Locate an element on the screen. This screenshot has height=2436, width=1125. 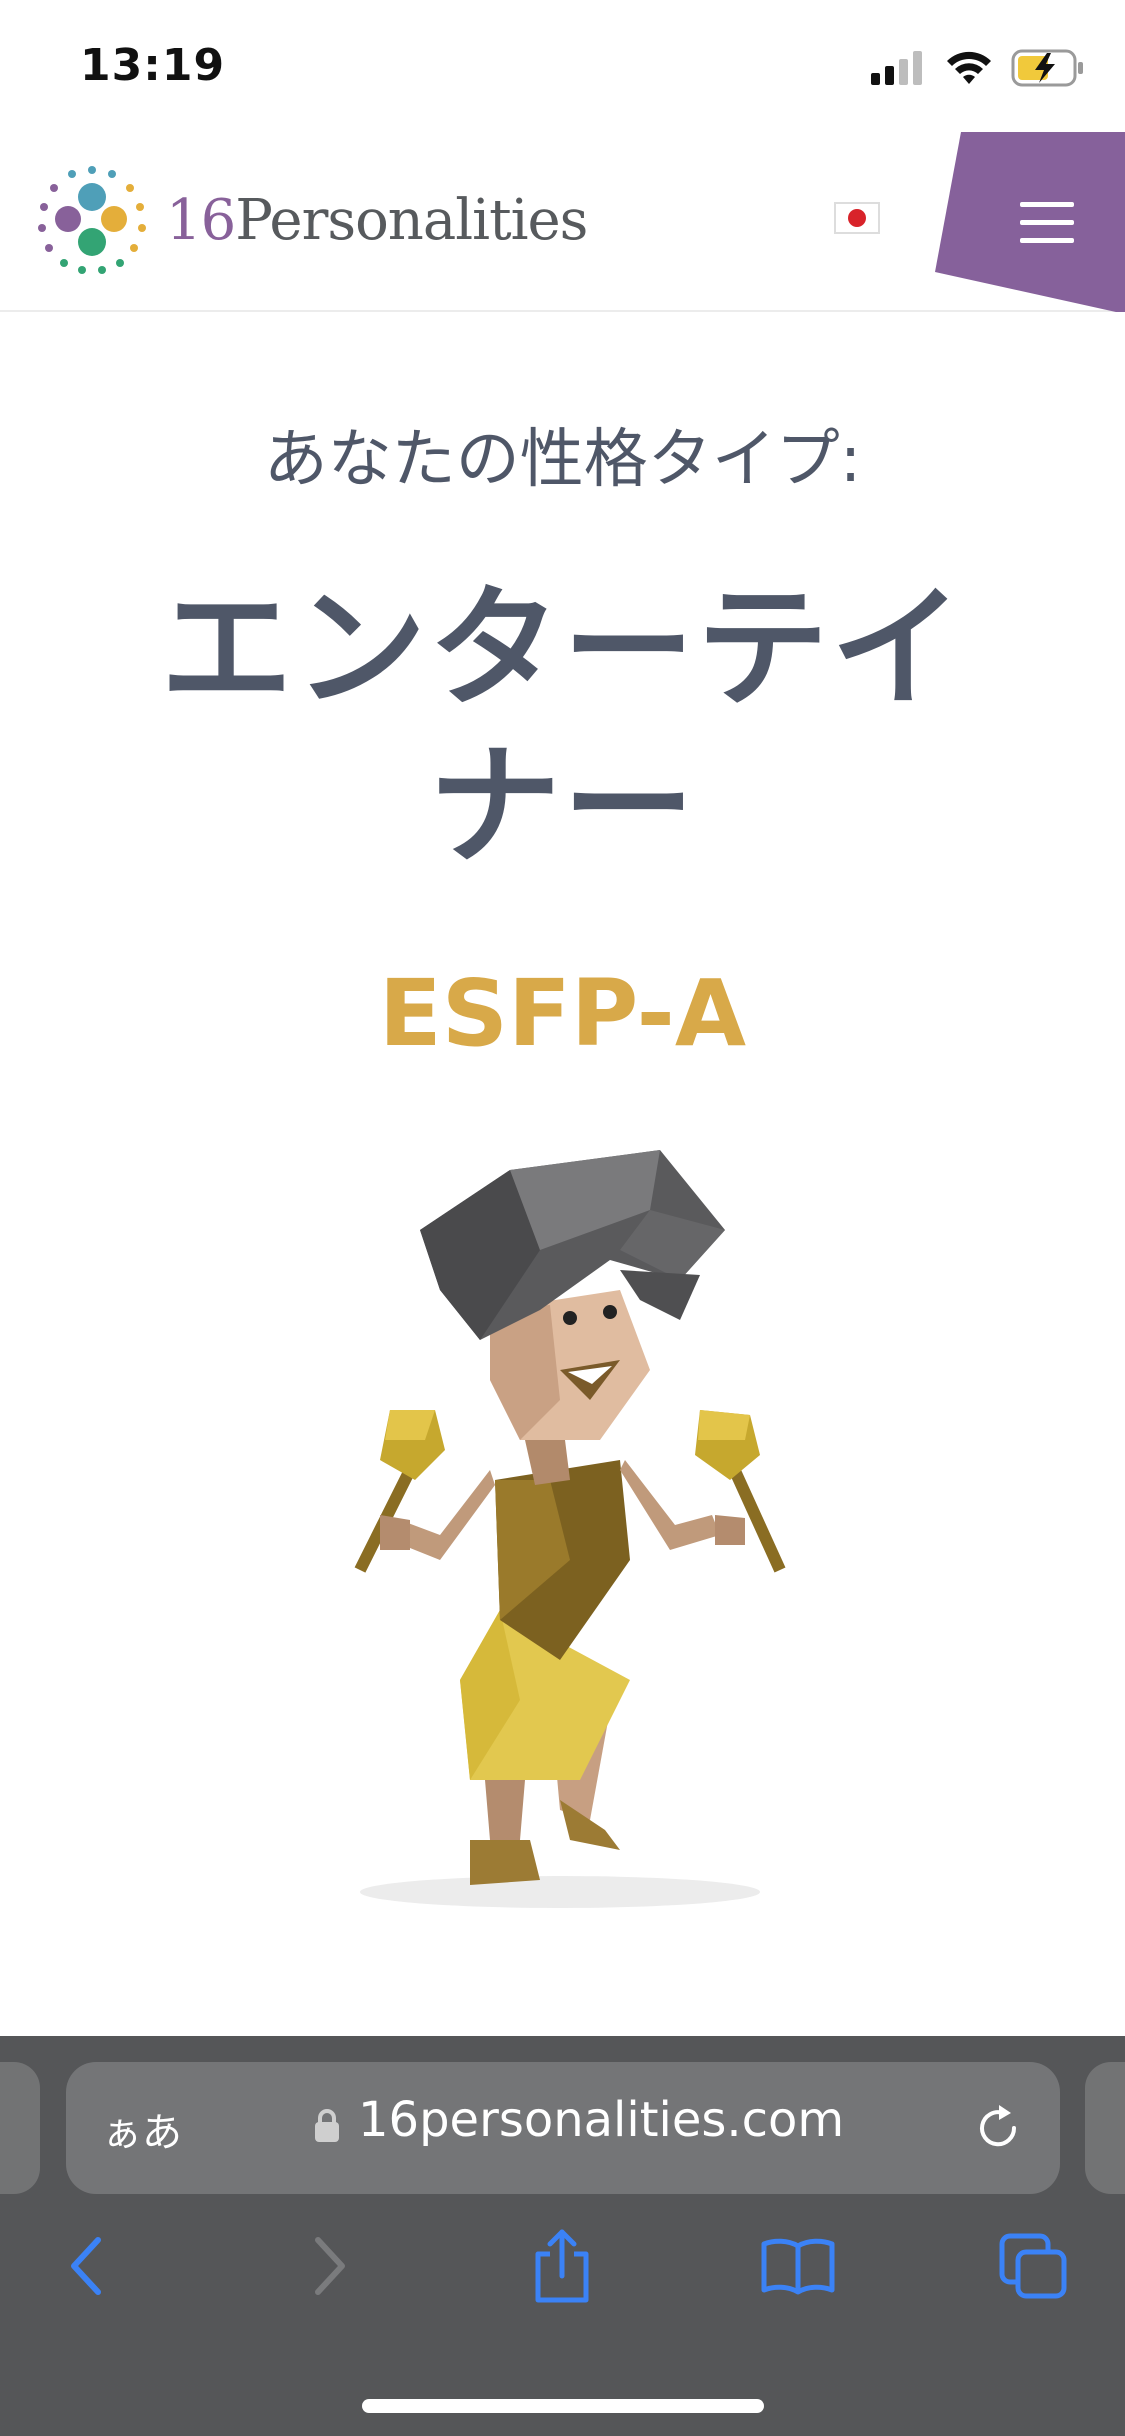
bookmarks-button is located at coordinates (798, 2266).